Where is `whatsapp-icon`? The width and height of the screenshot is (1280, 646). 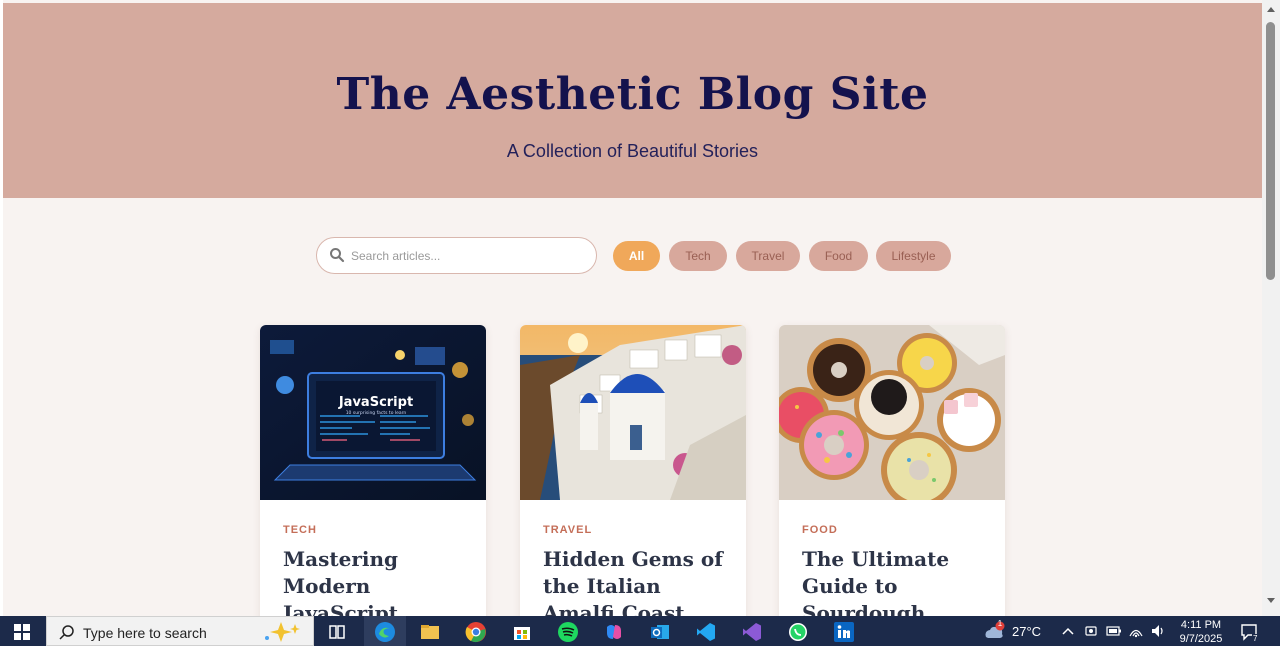 whatsapp-icon is located at coordinates (798, 632).